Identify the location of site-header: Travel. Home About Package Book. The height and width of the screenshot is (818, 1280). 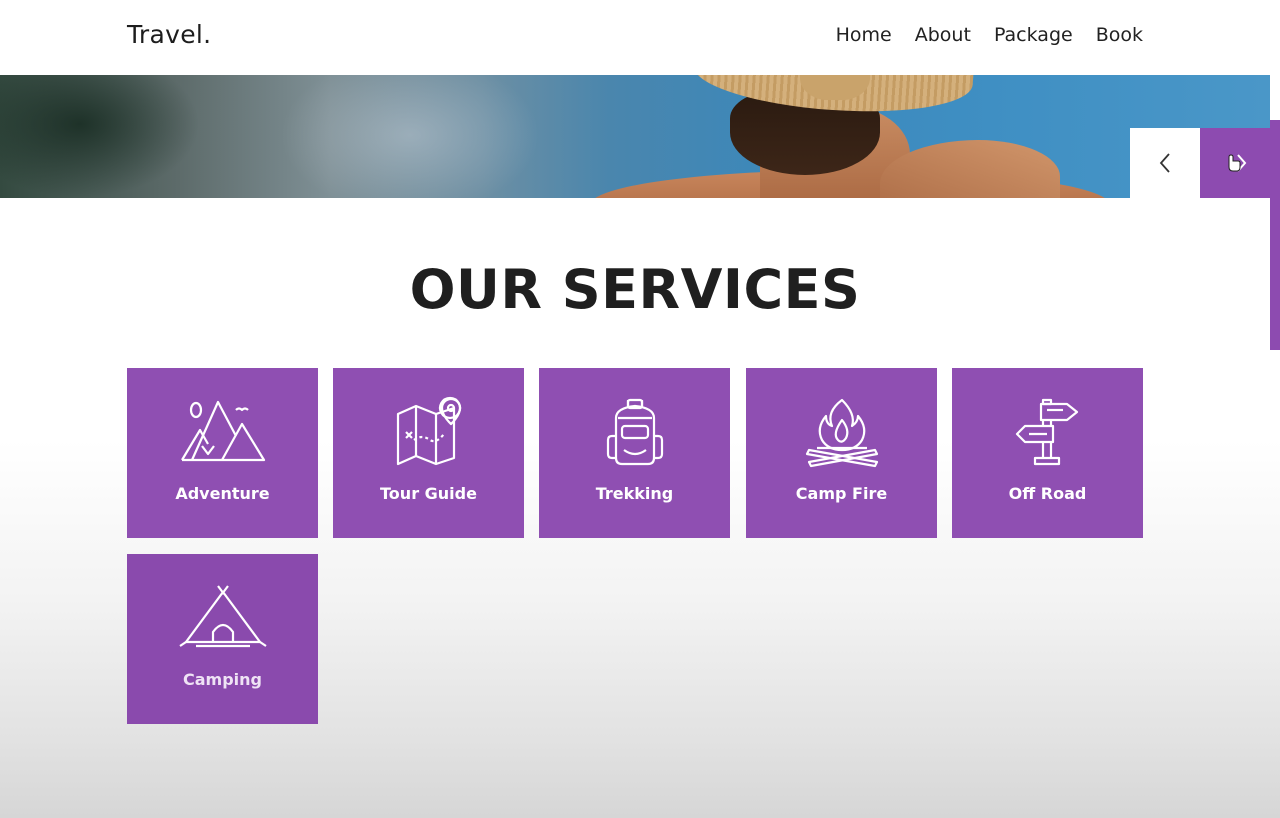
(635, 37).